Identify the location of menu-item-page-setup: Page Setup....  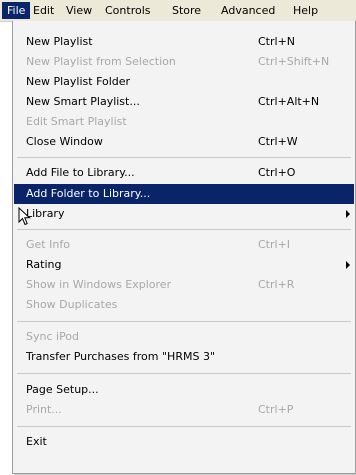
(184, 390).